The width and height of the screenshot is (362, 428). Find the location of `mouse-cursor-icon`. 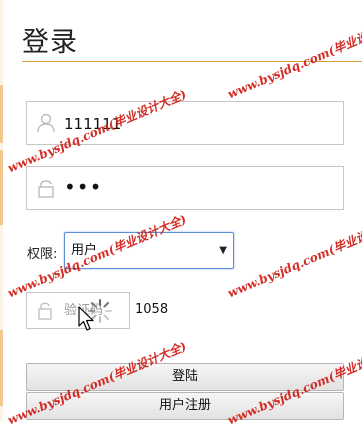

mouse-cursor-icon is located at coordinates (86, 318).